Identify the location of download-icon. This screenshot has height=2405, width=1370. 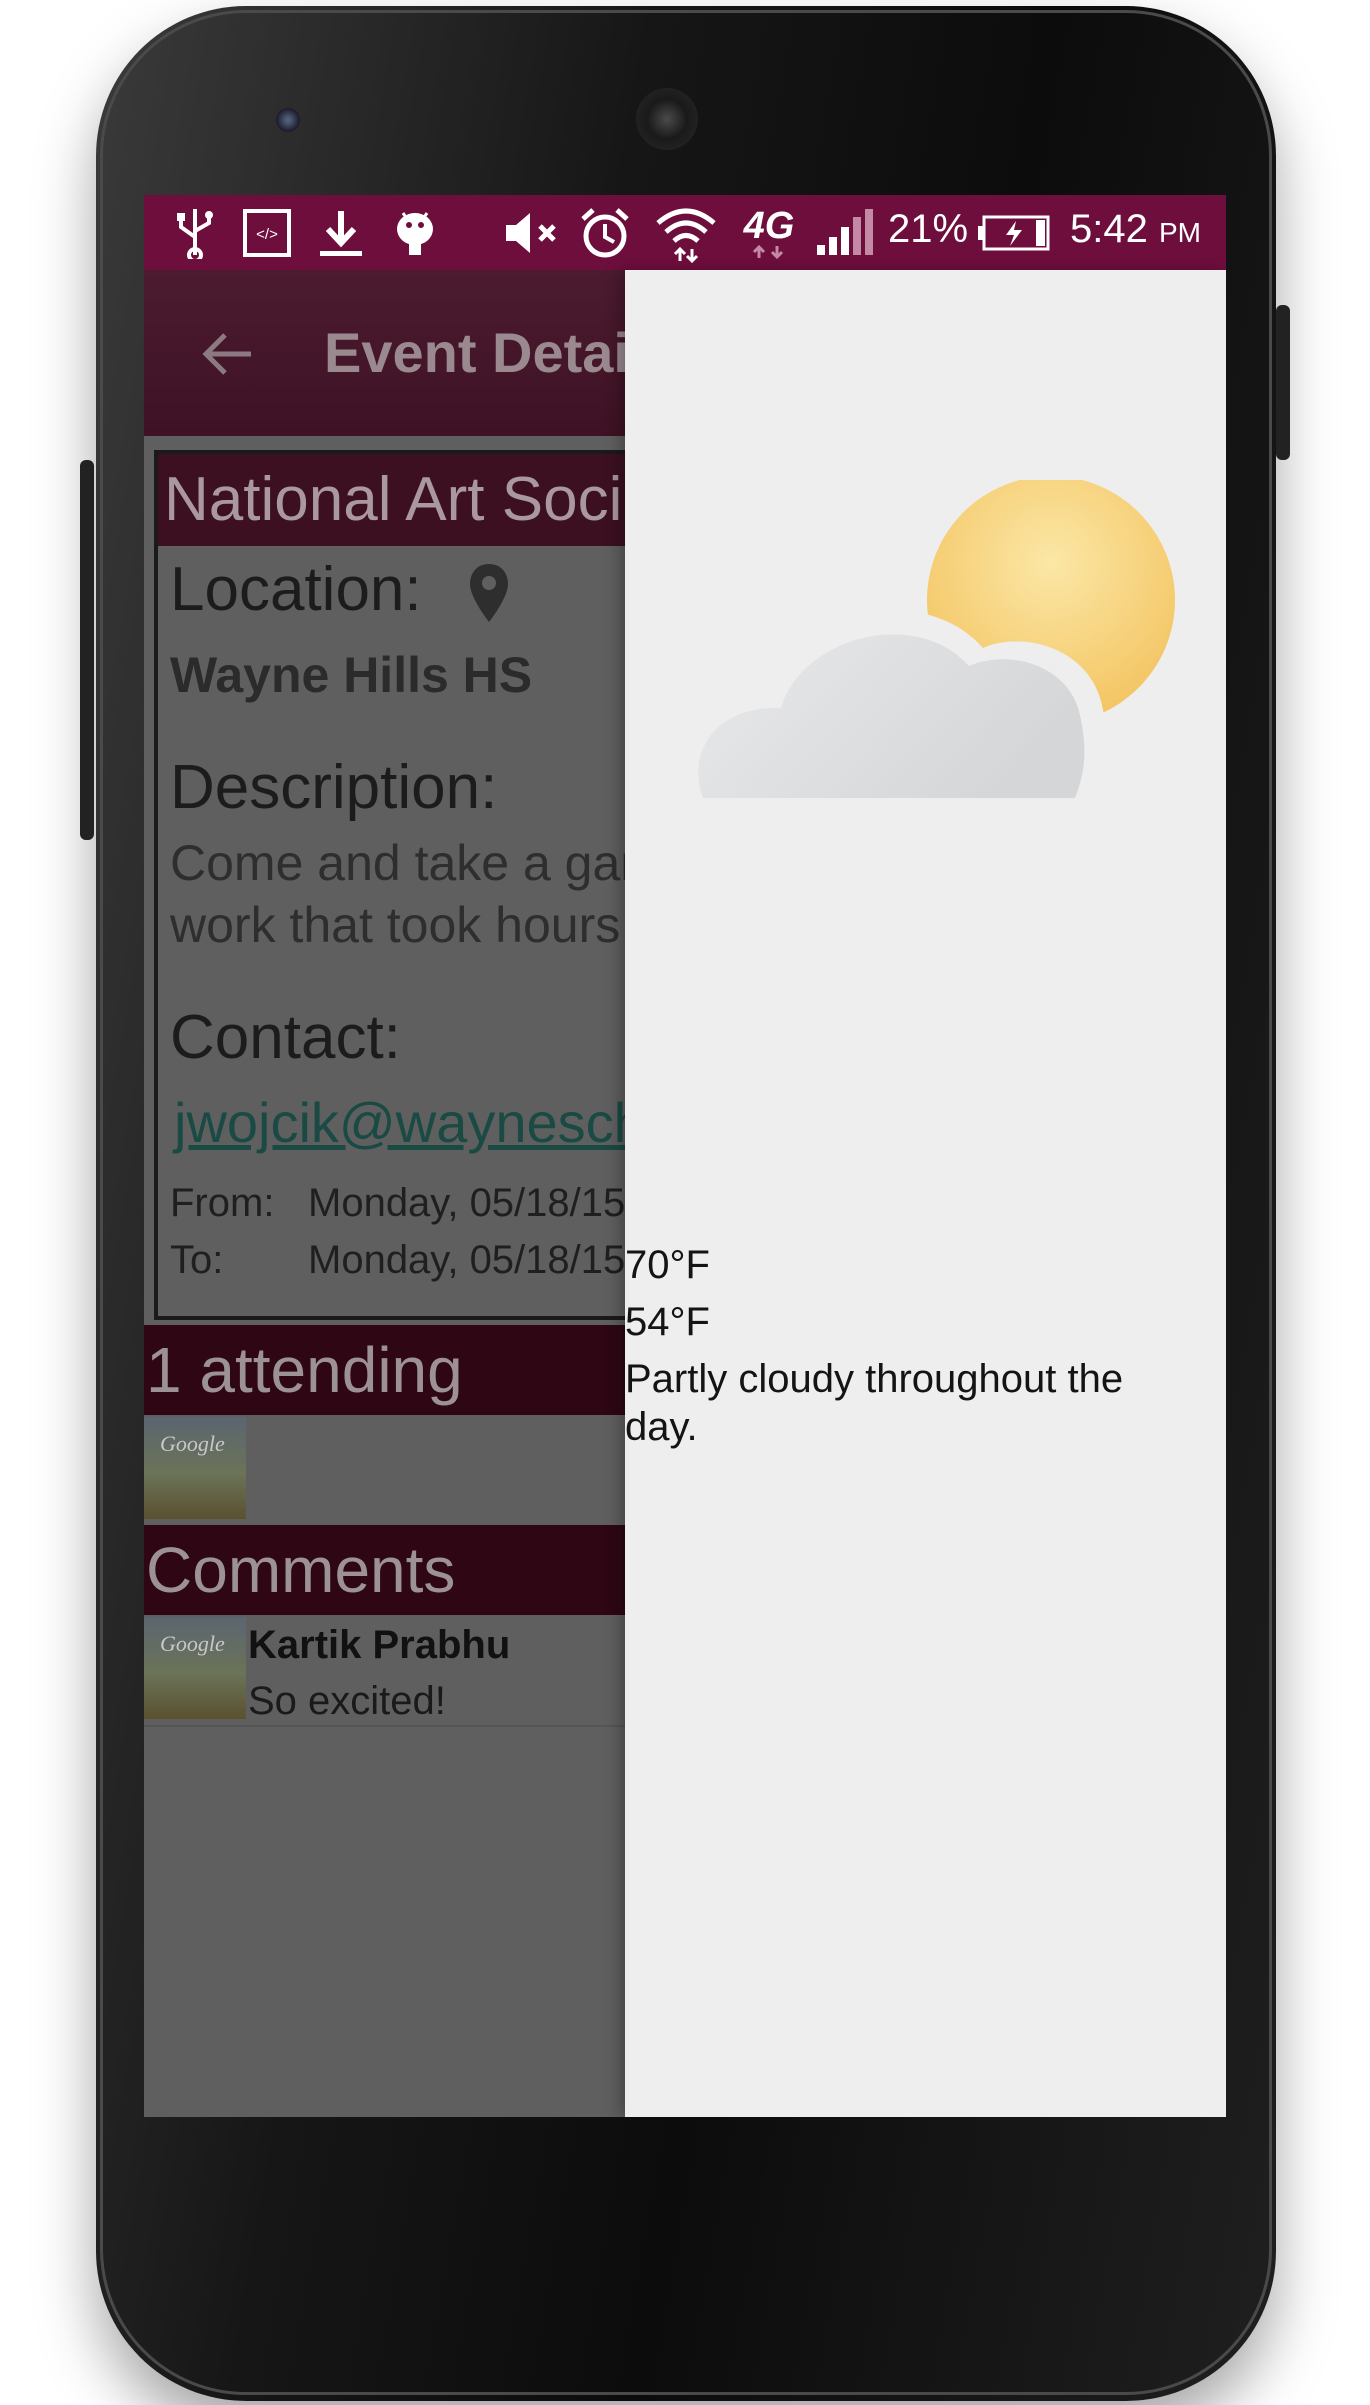
(341, 233).